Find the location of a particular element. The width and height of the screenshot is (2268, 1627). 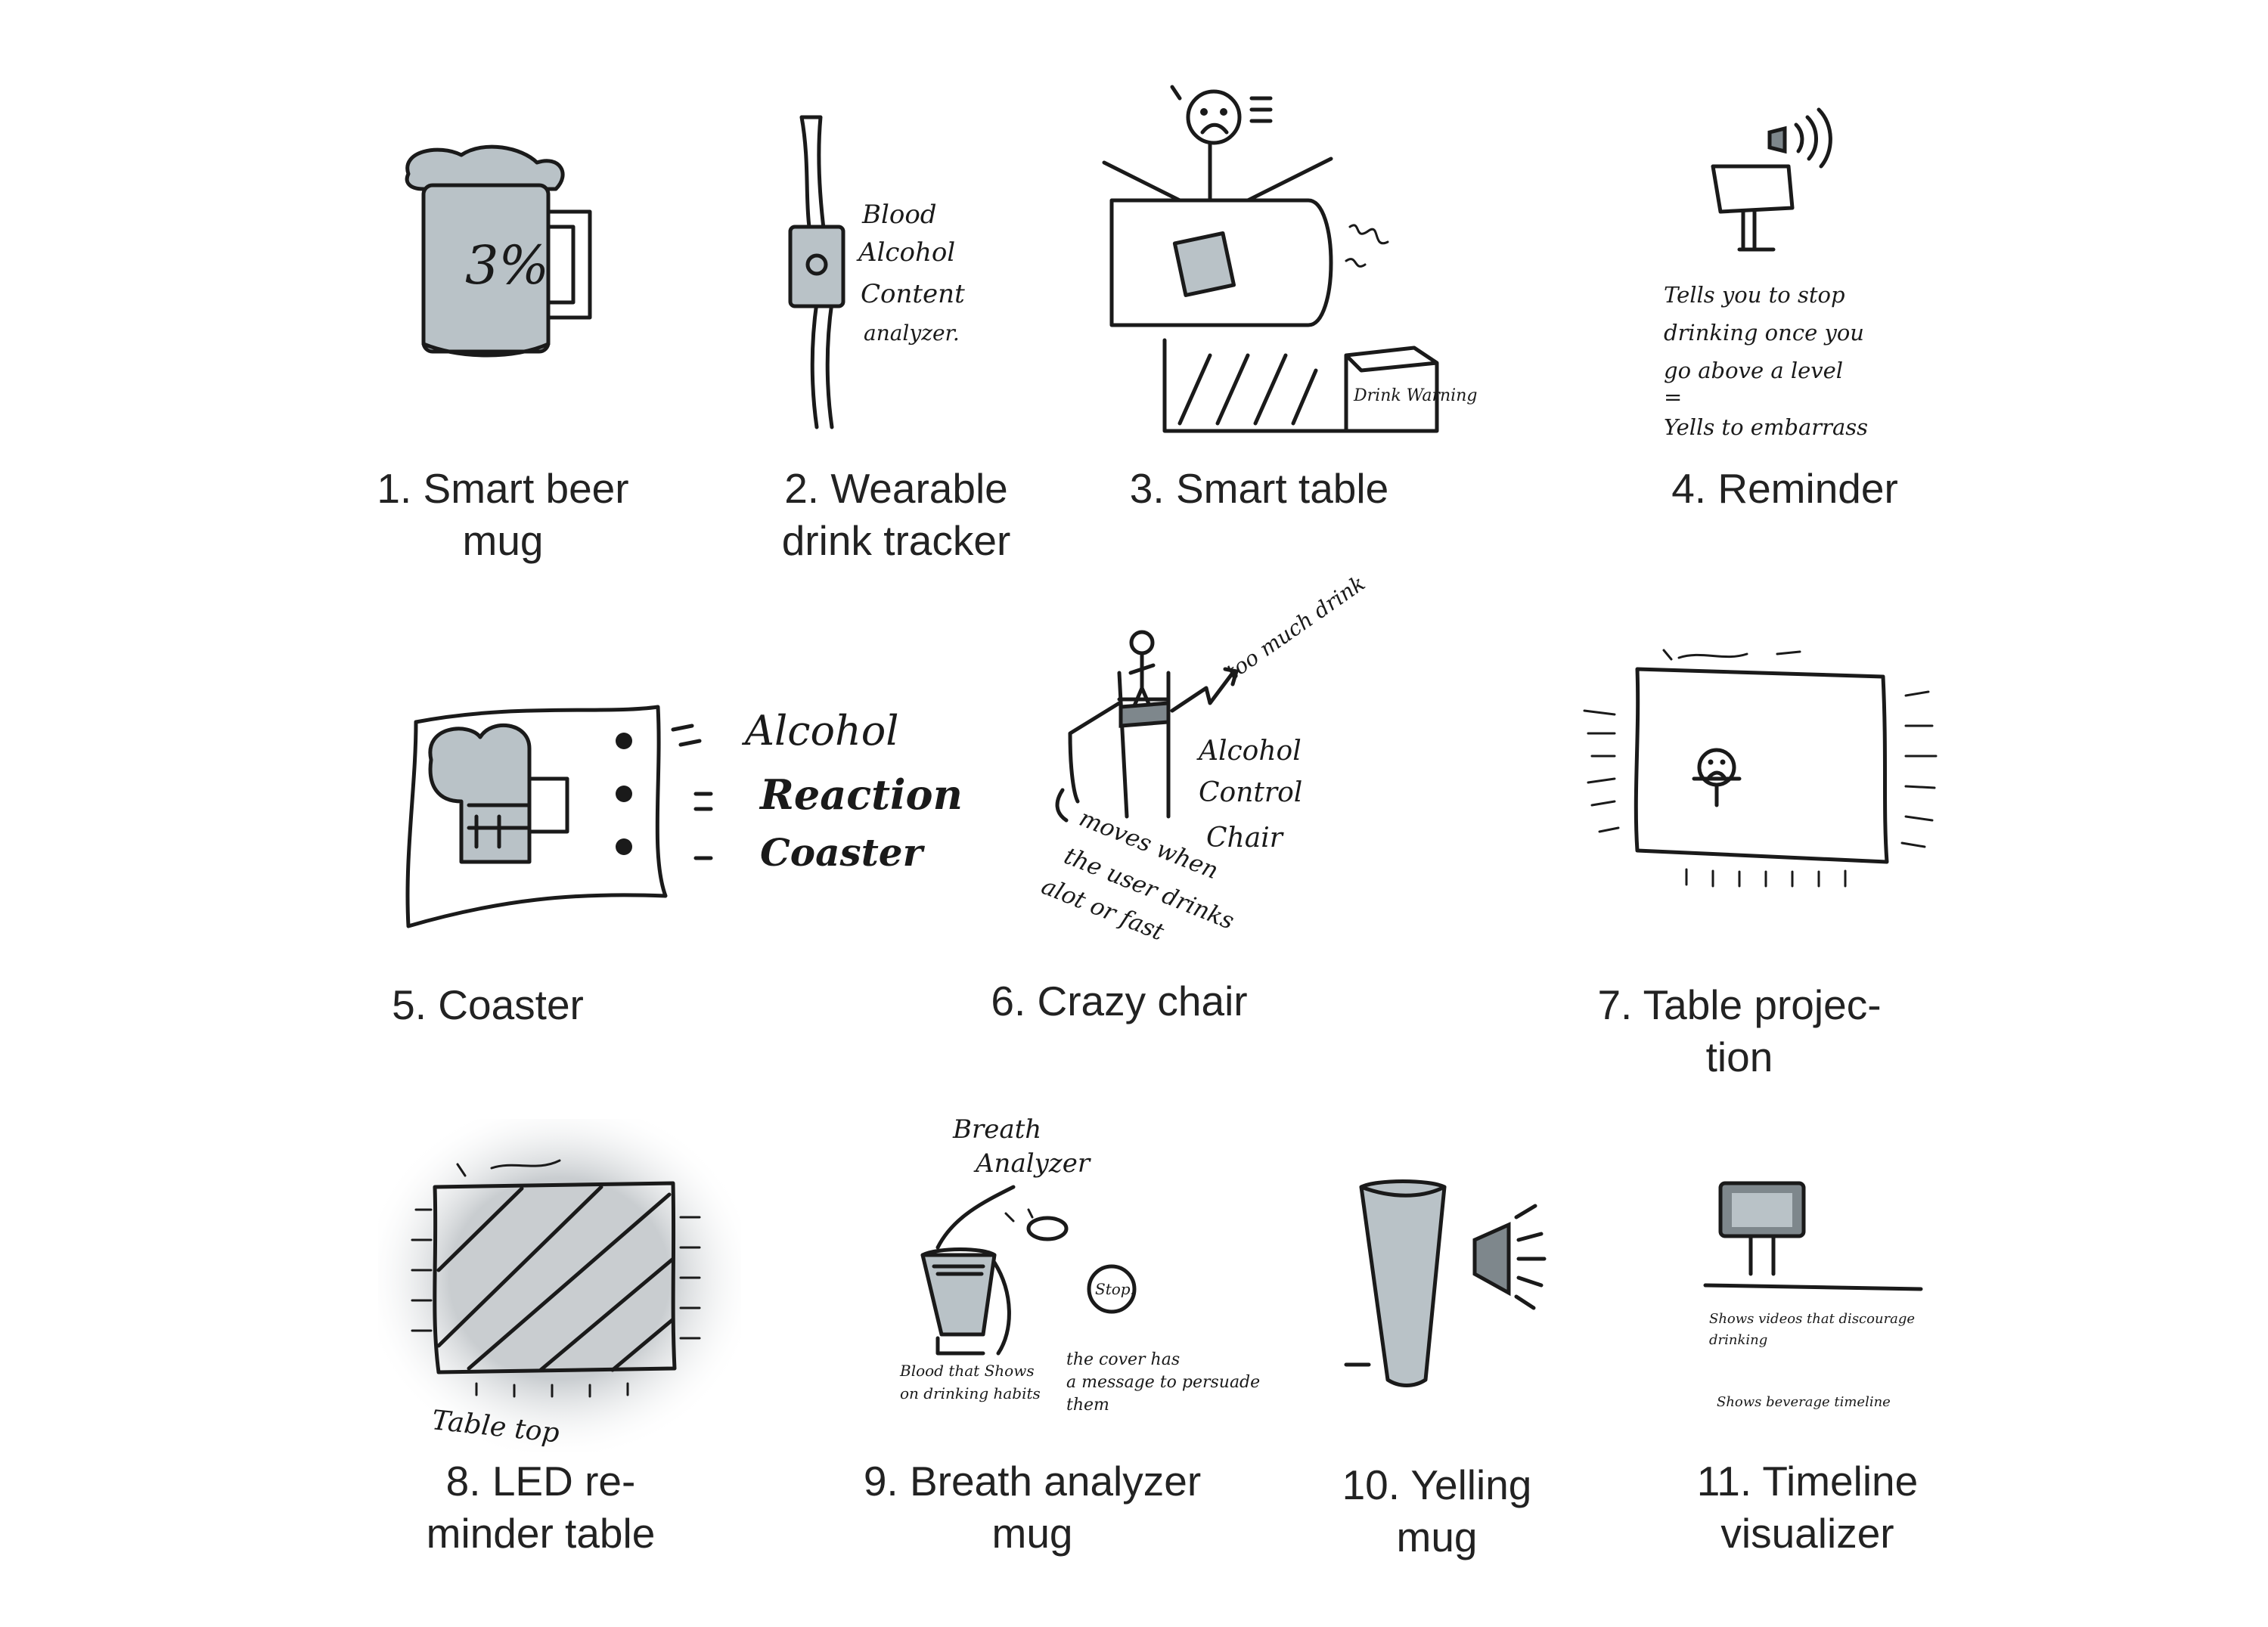

svg-text: Yells to embarrass is located at coordinates (1766, 427).